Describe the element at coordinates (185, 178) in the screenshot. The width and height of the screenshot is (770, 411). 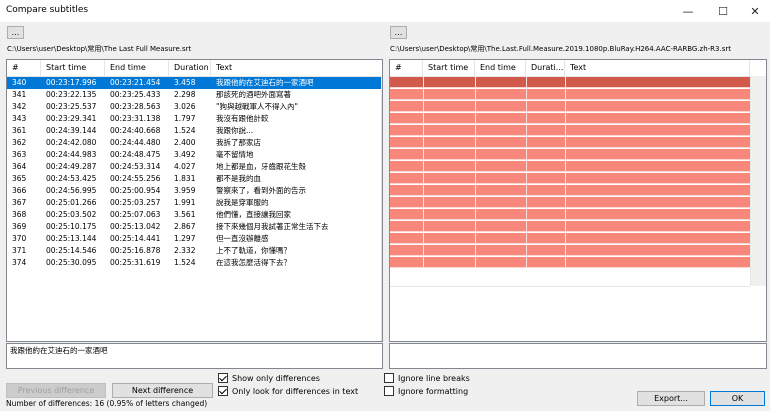
I see `cell-duration: 1.831` at that location.